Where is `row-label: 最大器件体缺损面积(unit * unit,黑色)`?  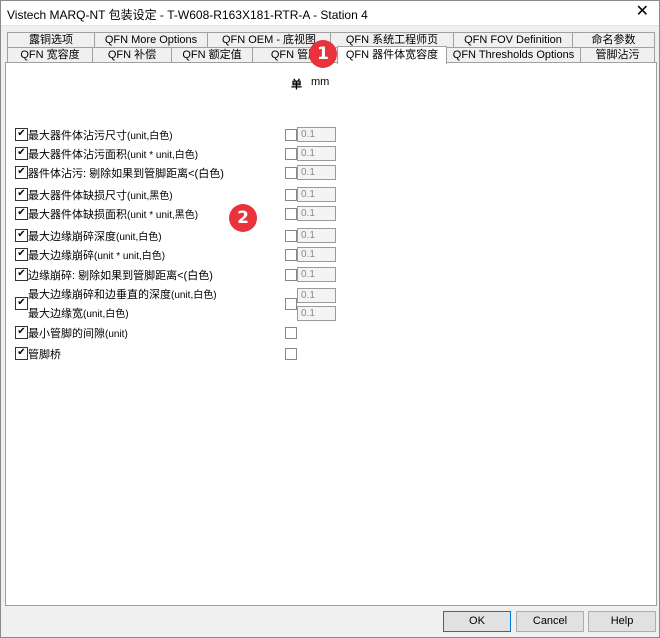
row-label: 最大器件体缺损面积(unit * unit,黑色) is located at coordinates (113, 215).